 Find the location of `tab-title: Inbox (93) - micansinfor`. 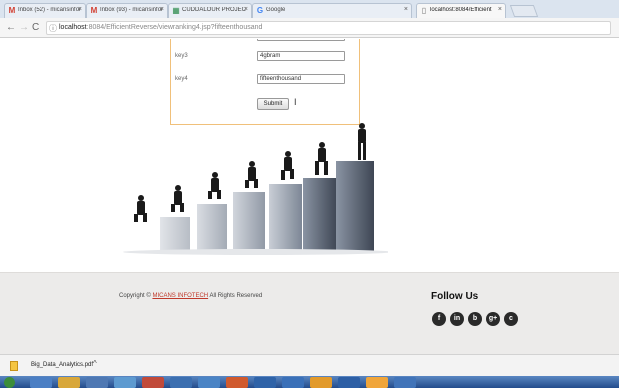

tab-title: Inbox (93) - micansinfor is located at coordinates (131, 10).